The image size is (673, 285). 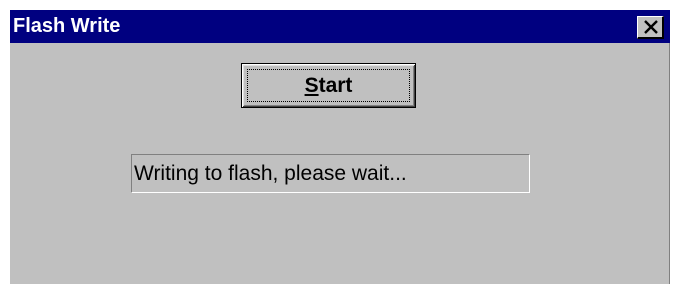 I want to click on start-label-rest: tart, so click(x=335, y=85).